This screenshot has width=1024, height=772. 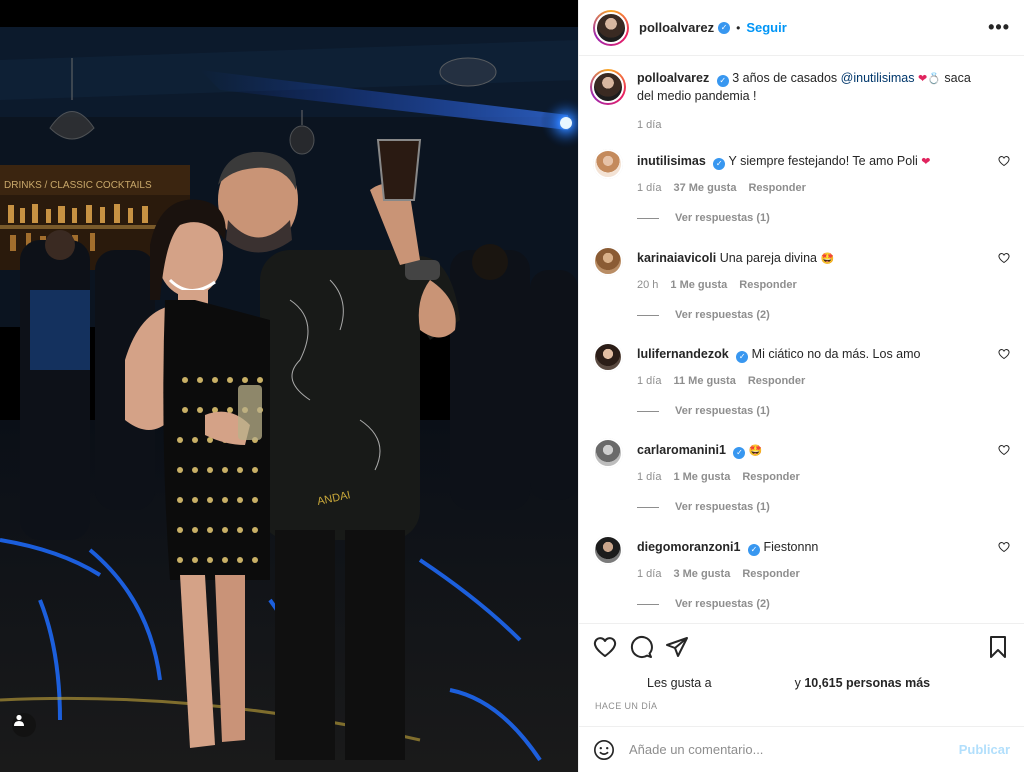 What do you see at coordinates (998, 647) in the screenshot?
I see `save-icon` at bounding box center [998, 647].